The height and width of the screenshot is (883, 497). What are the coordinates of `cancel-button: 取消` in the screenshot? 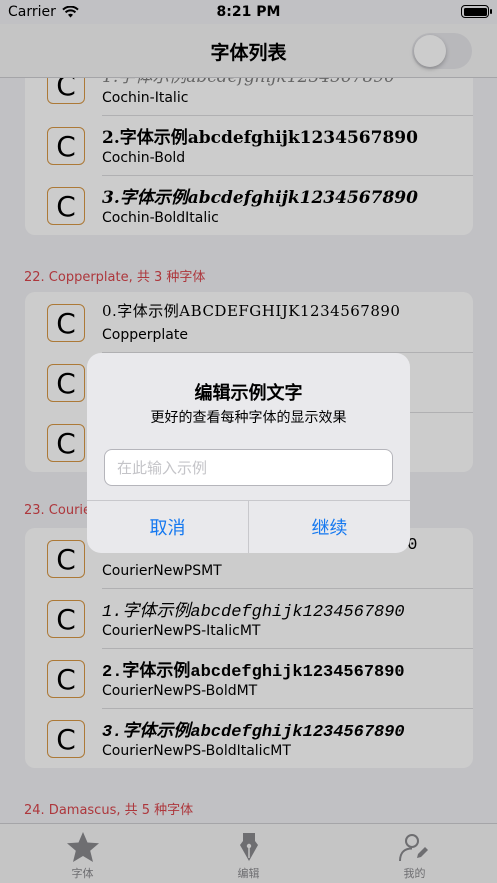 It's located at (167, 526).